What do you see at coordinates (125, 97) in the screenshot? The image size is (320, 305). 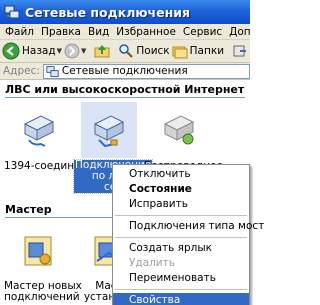 I see `group-divider` at bounding box center [125, 97].